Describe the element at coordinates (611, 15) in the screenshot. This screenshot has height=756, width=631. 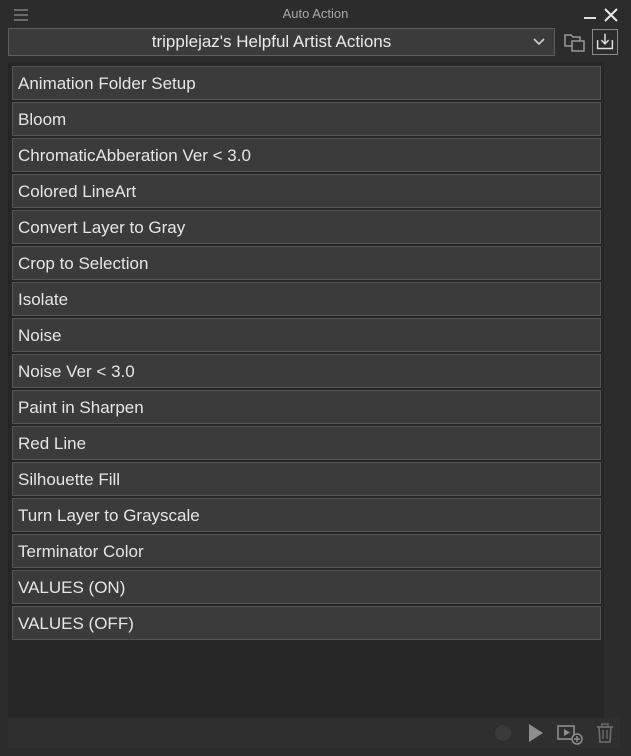
I see `close-icon` at that location.